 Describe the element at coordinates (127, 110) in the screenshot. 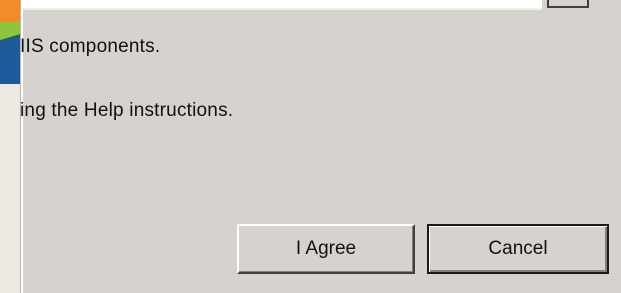

I see `info-text-line-2: ing the Help instructions.` at that location.